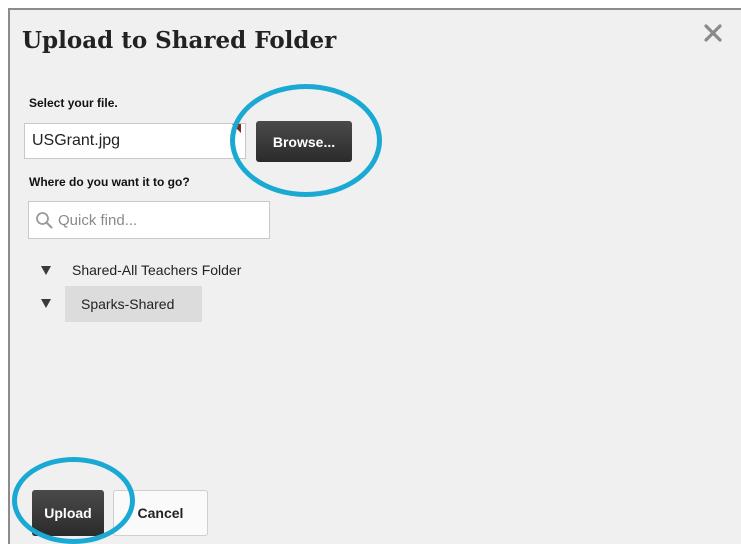  What do you see at coordinates (68, 513) in the screenshot?
I see `upload-button: Upload` at bounding box center [68, 513].